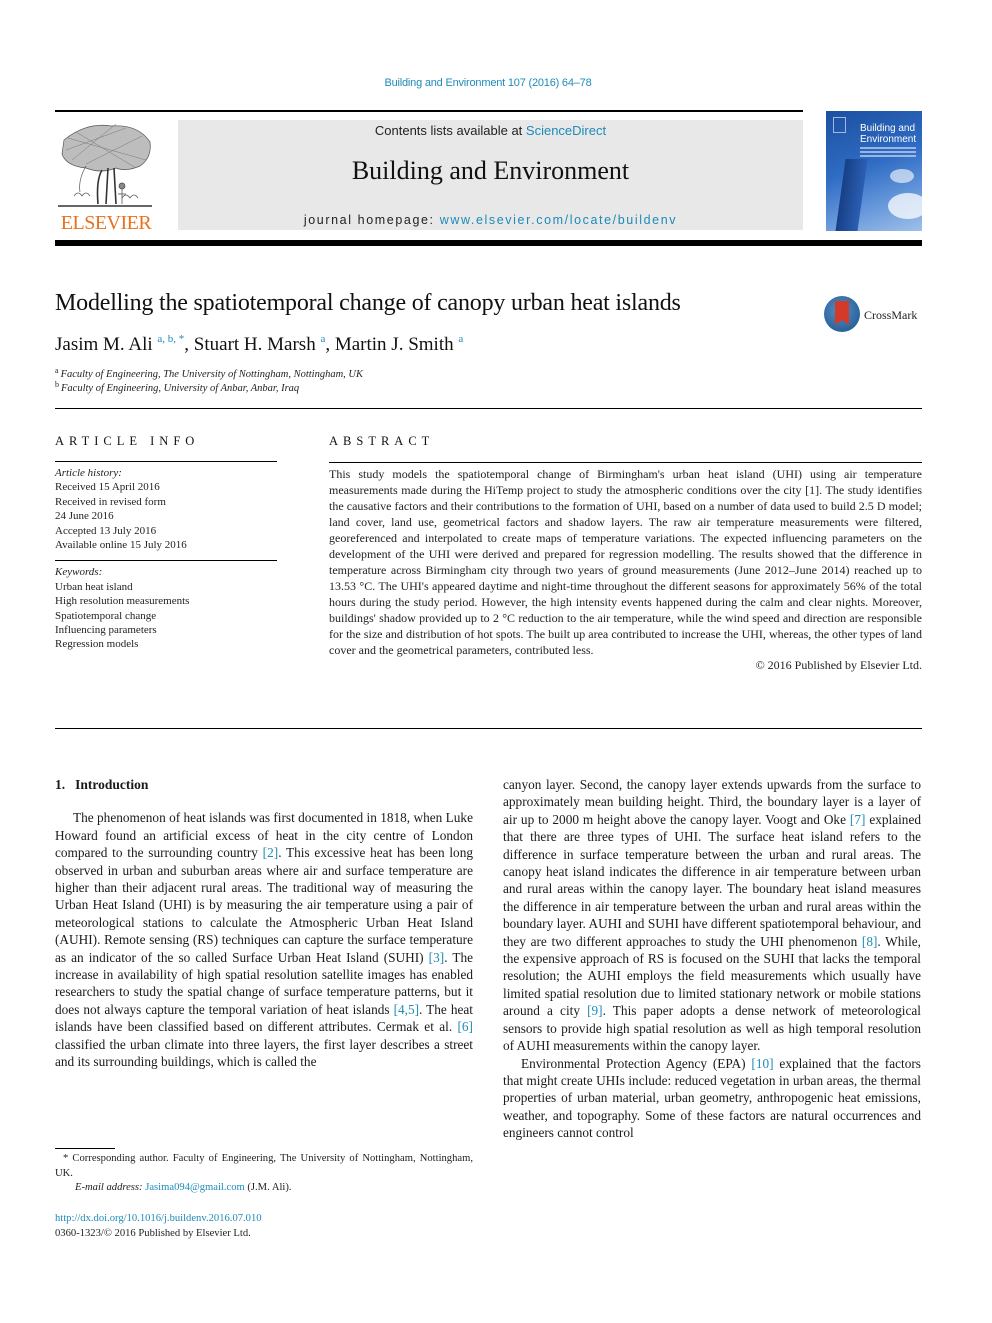  Describe the element at coordinates (595, 1010) in the screenshot. I see `citation-link: [9]` at that location.